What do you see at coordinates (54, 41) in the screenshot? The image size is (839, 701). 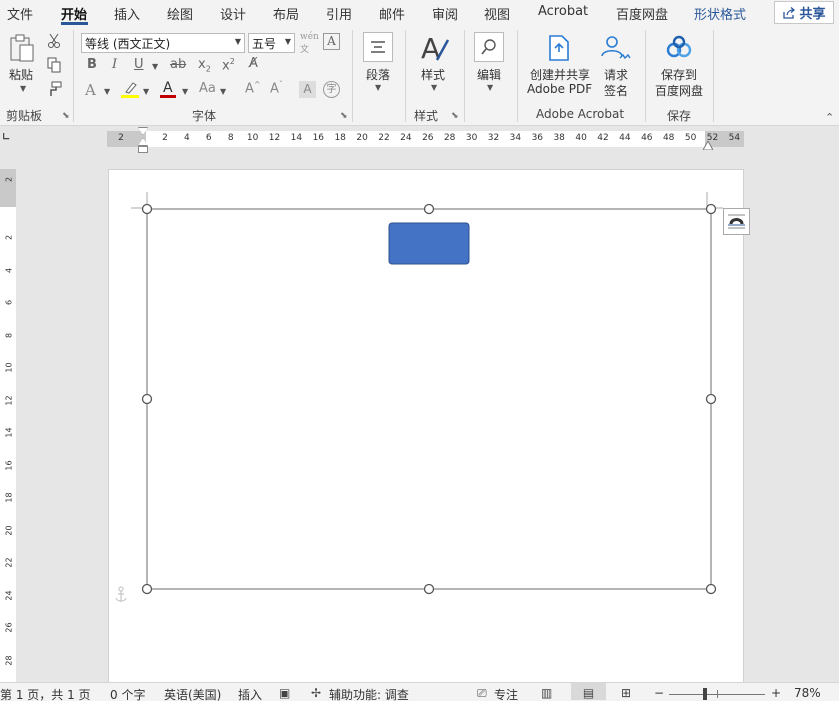 I see `cut-icon` at bounding box center [54, 41].